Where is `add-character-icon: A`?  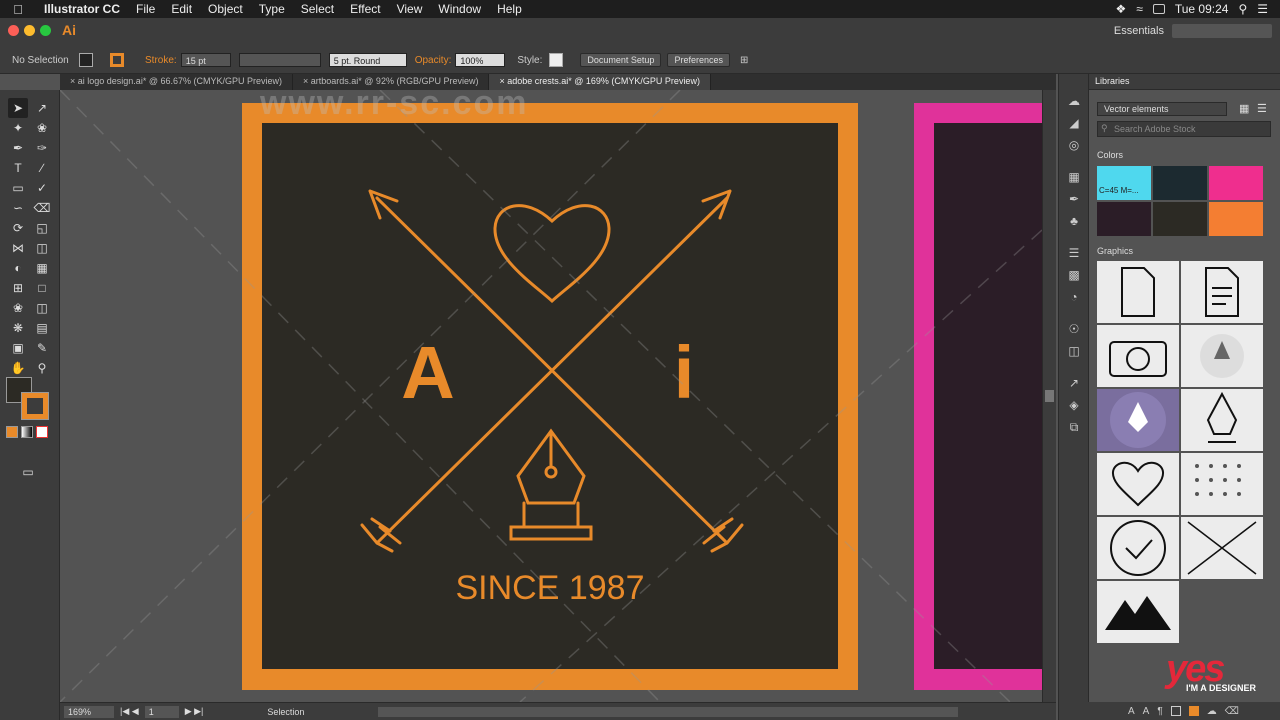 add-character-icon: A is located at coordinates (1146, 711).